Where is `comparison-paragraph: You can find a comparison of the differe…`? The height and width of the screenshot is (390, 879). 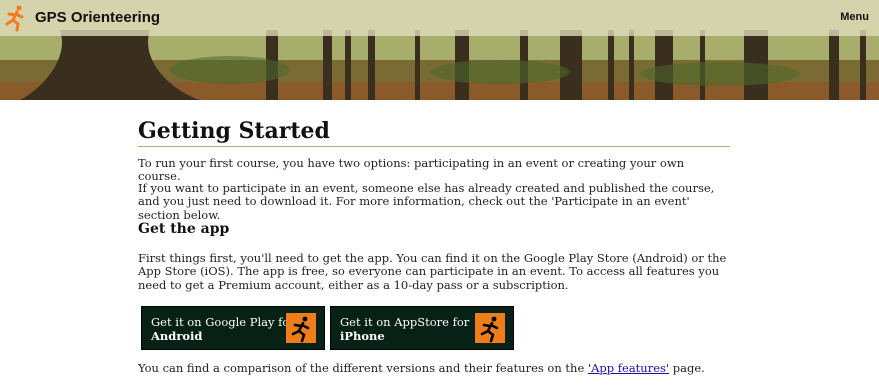
comparison-paragraph: You can find a comparison of the differe… is located at coordinates (421, 368).